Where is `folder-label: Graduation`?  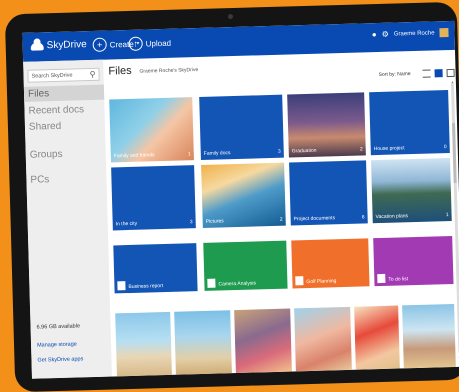
folder-label: Graduation is located at coordinates (304, 151).